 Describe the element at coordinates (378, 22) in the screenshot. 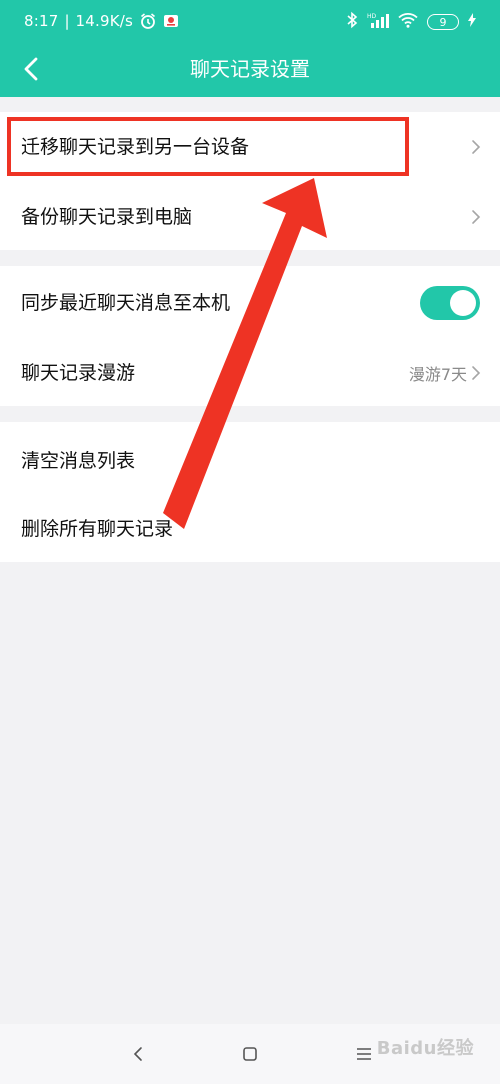

I see `signal-icon: HD` at that location.